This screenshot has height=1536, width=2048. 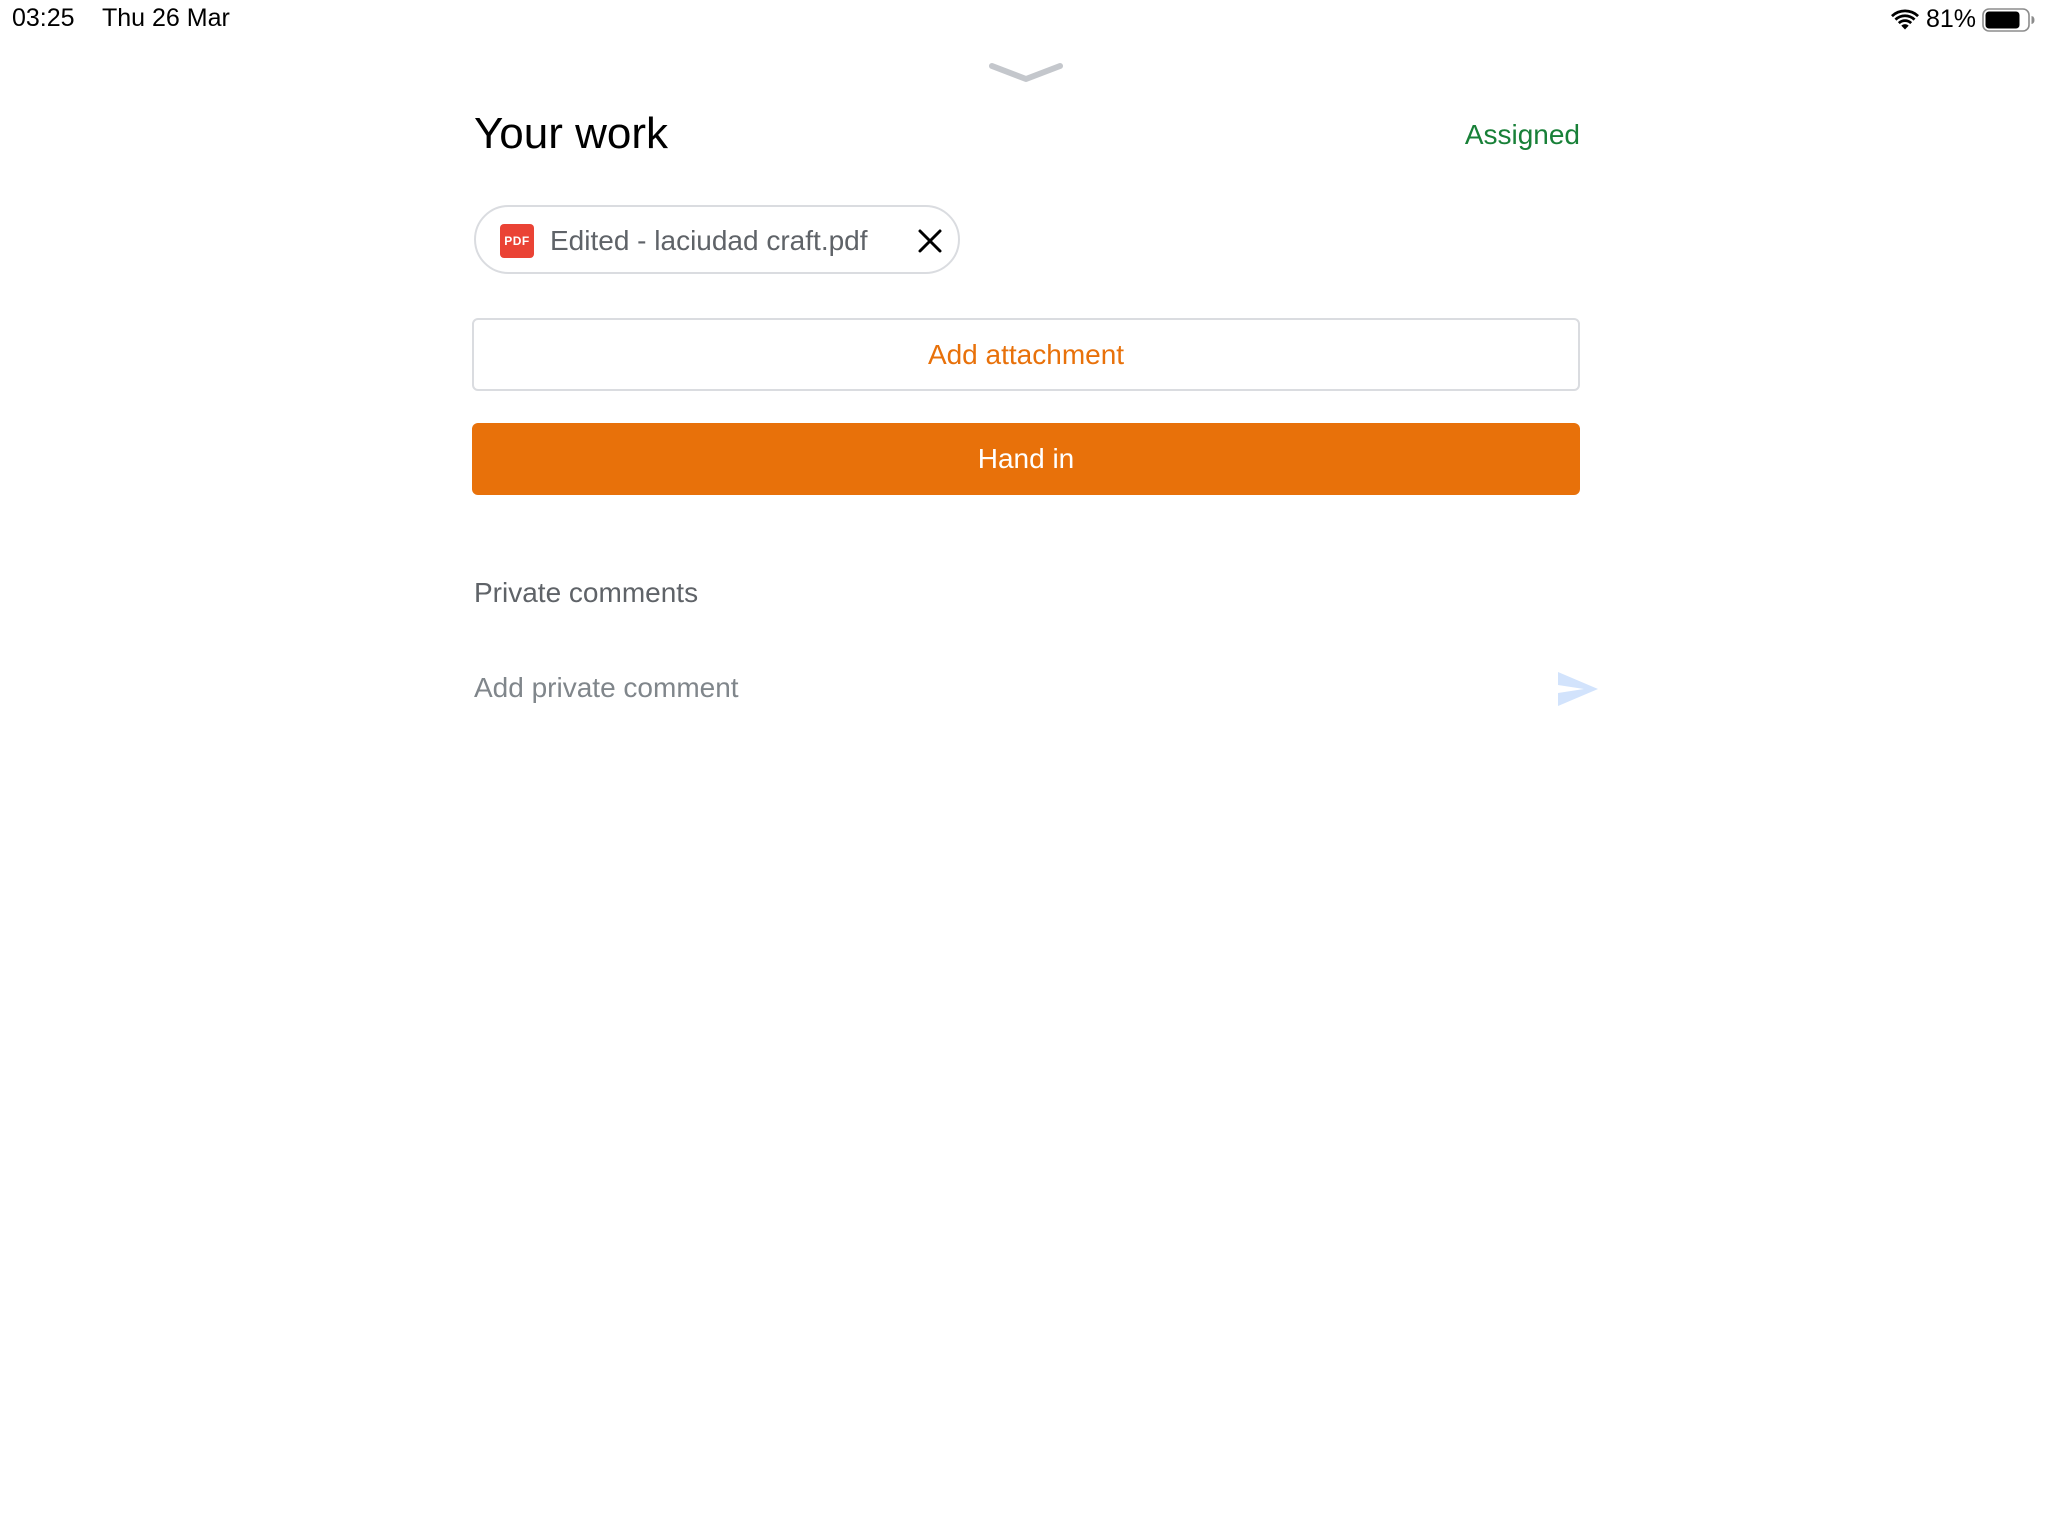 I want to click on status-time: 03:25, so click(x=43, y=18).